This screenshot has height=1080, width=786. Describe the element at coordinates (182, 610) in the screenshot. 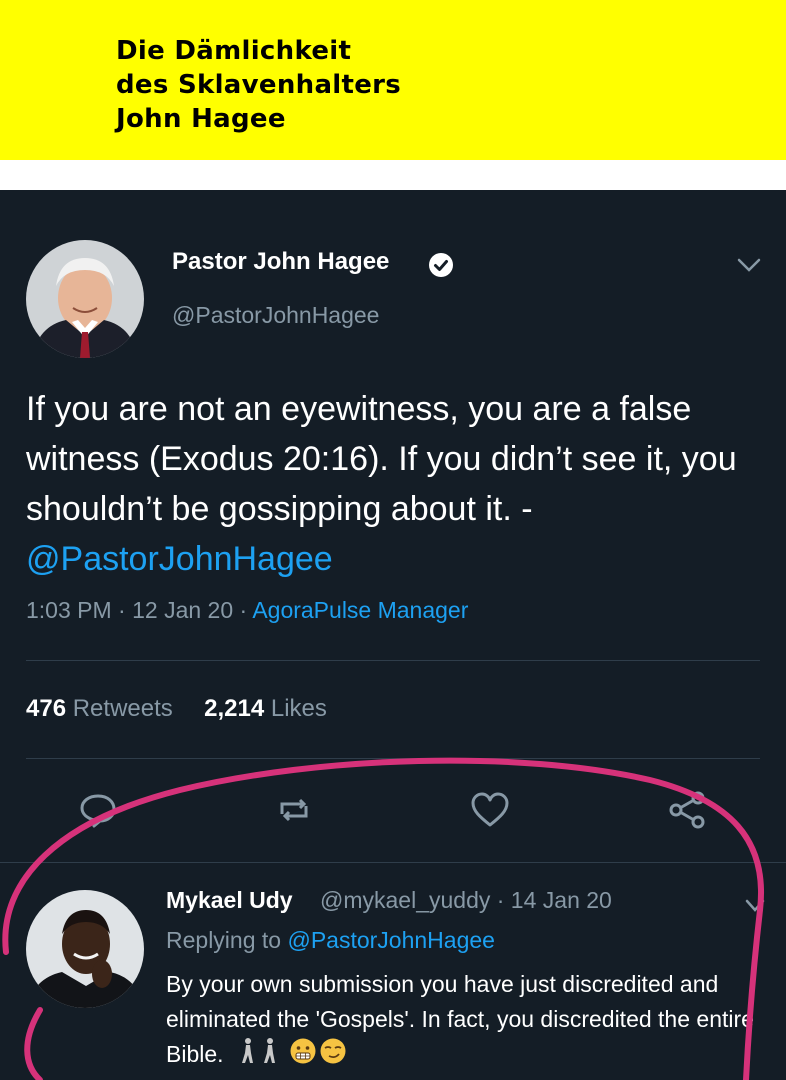

I see `tweet-date: 12 Jan 20` at that location.